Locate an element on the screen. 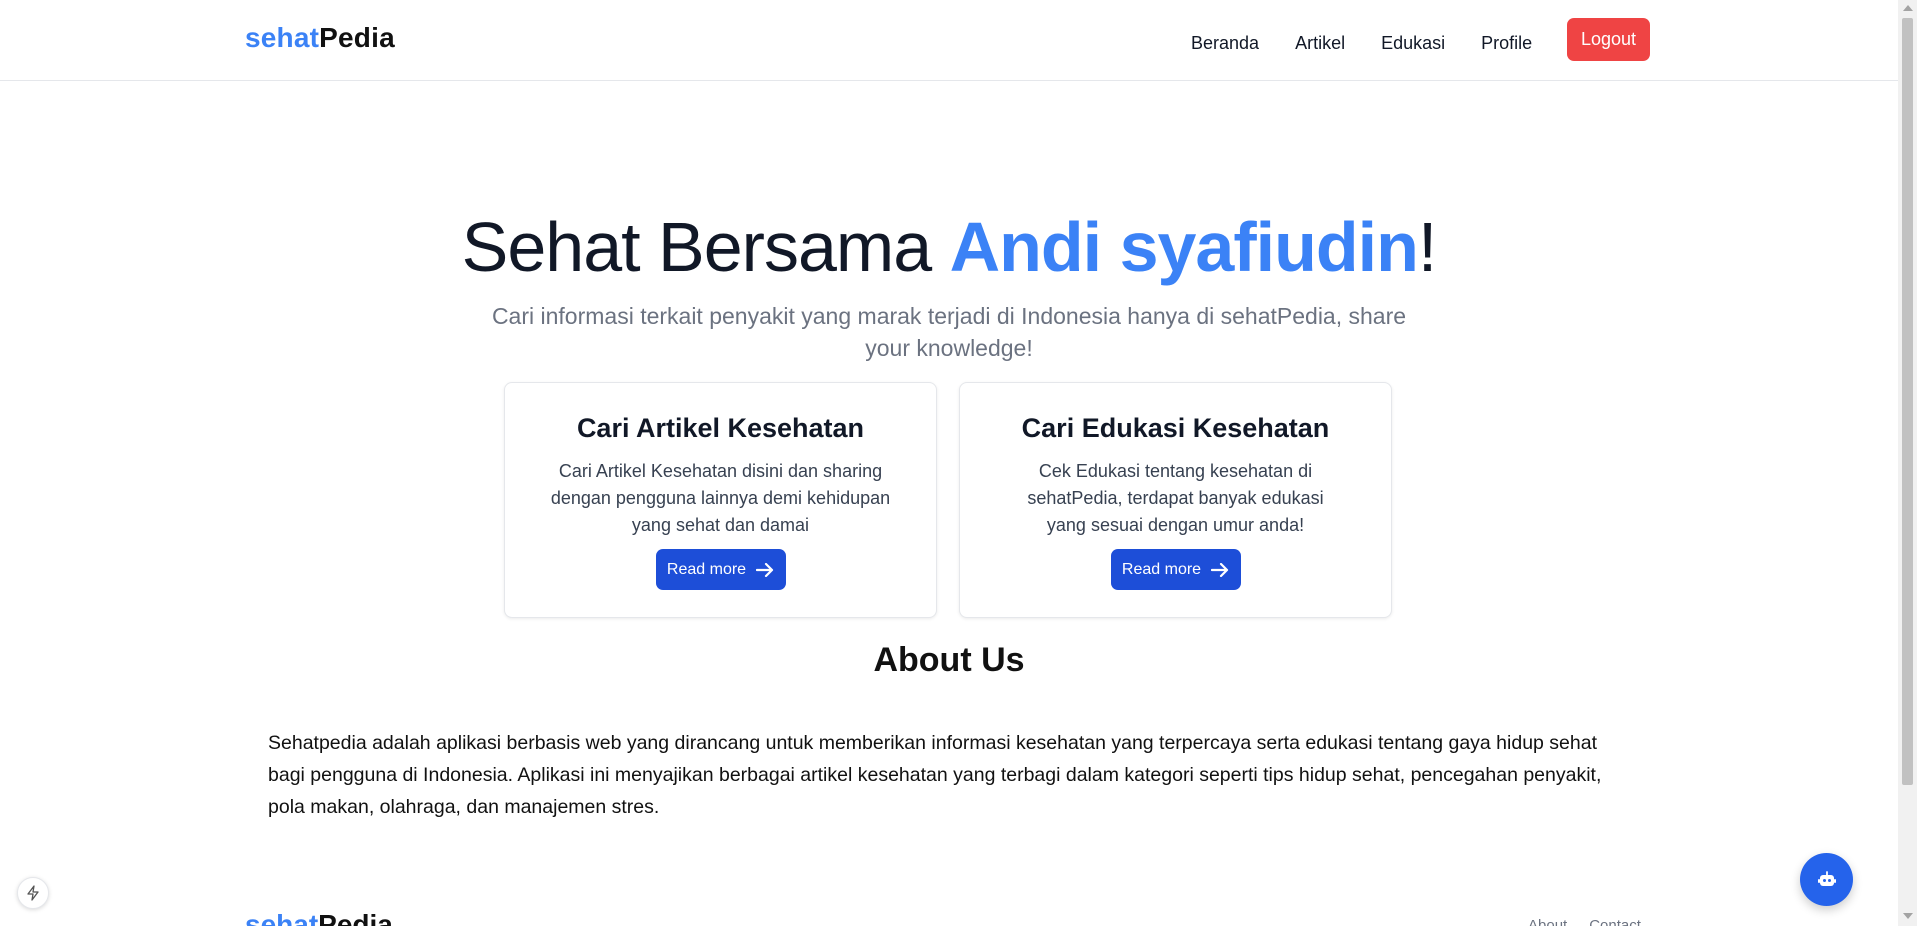 The width and height of the screenshot is (1917, 926). hero-title-prefix: Sehat Bersama is located at coordinates (705, 247).